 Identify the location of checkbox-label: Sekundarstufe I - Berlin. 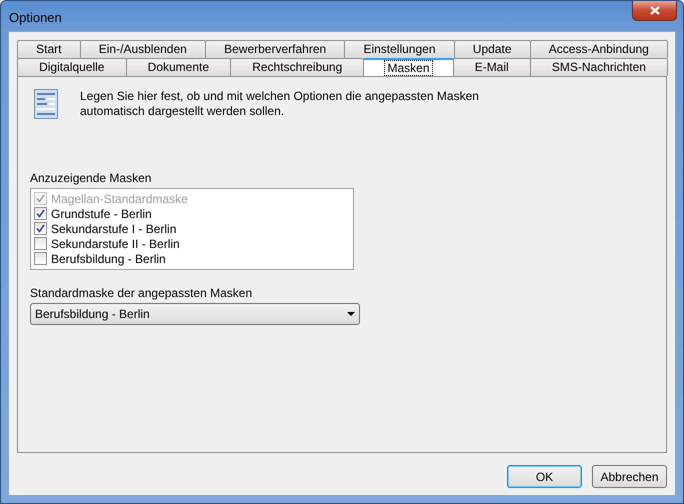
(113, 229).